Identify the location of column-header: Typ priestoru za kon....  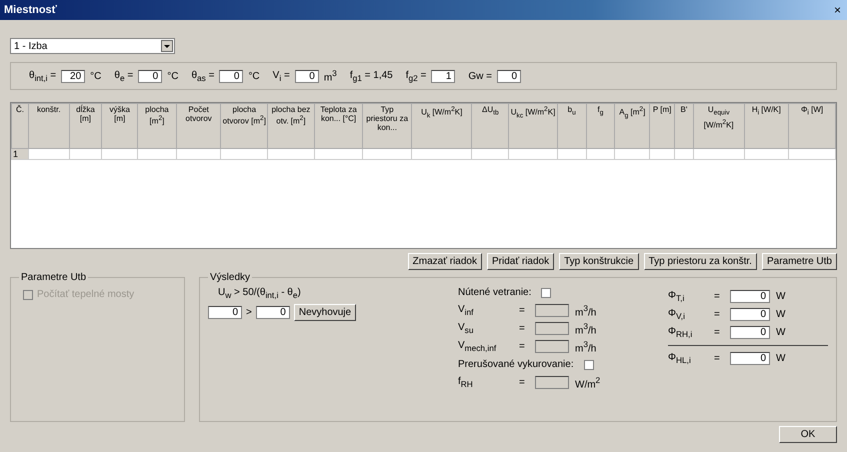
(387, 126).